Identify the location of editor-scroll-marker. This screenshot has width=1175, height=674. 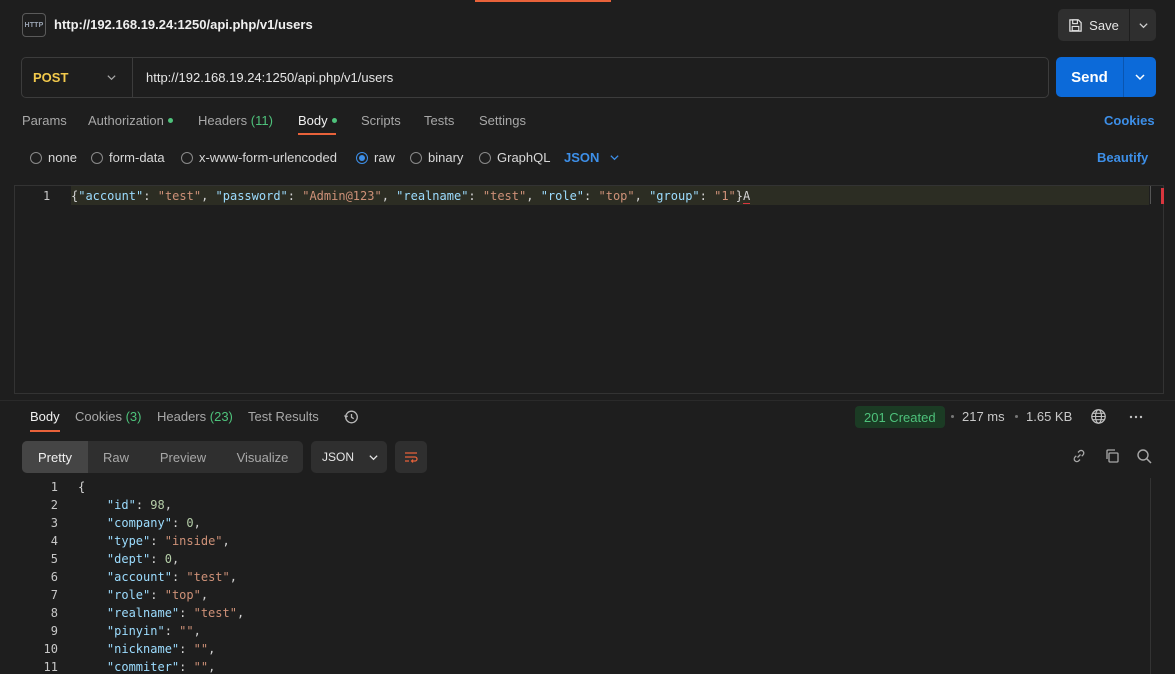
(1157, 195).